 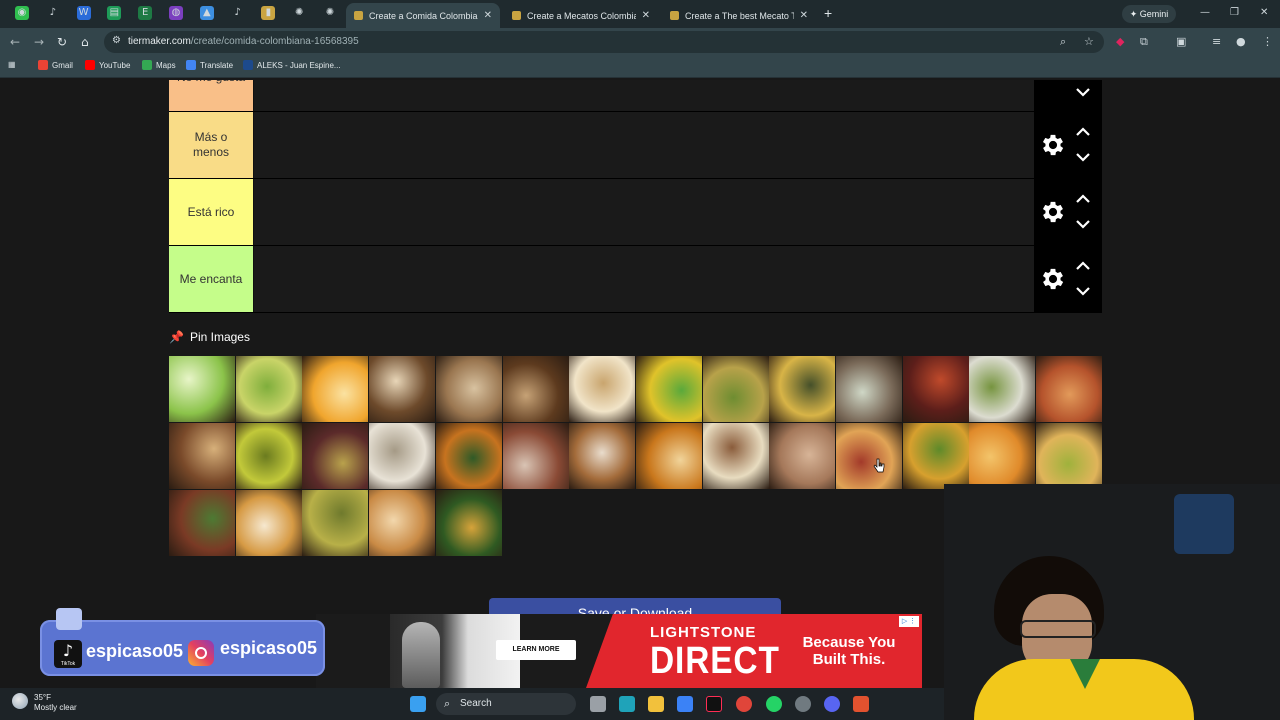 I want to click on food-image-tamal, so click(x=468, y=523).